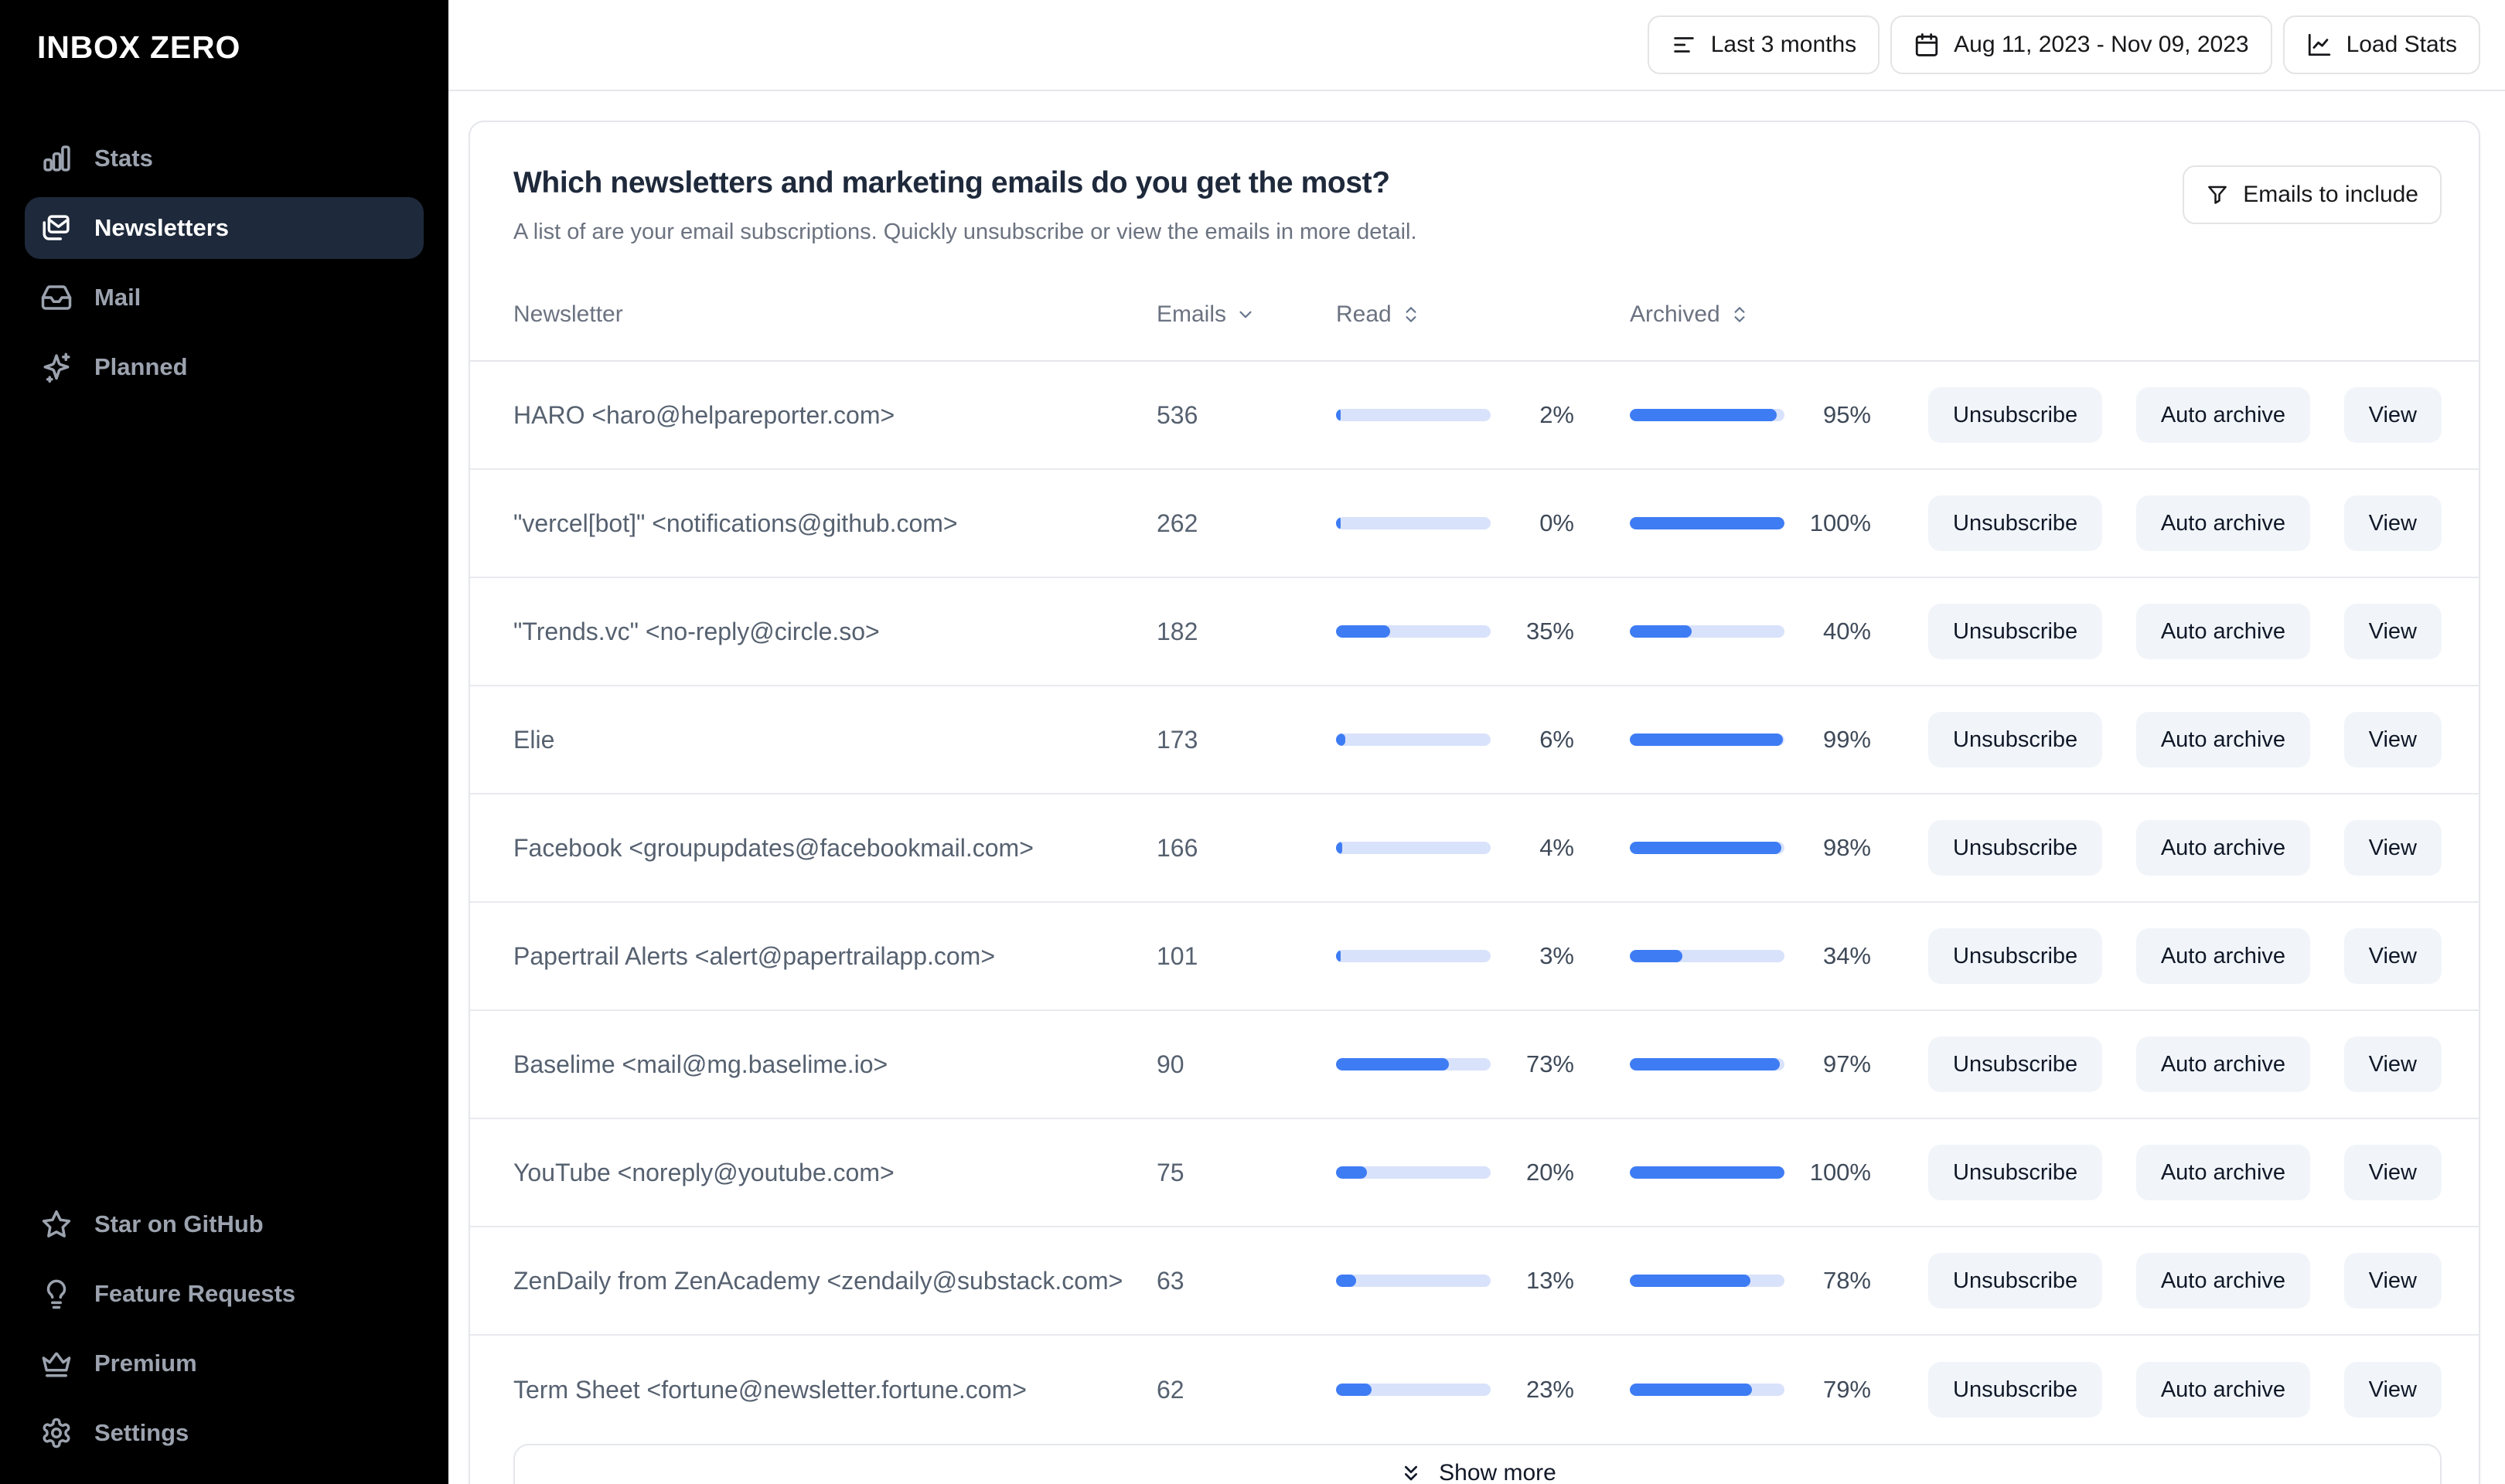 This screenshot has height=1484, width=2505. Describe the element at coordinates (56, 158) in the screenshot. I see `bar-chart-icon` at that location.